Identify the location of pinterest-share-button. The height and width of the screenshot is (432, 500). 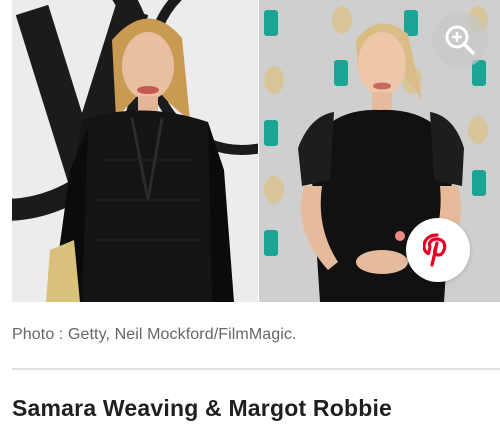
(438, 250).